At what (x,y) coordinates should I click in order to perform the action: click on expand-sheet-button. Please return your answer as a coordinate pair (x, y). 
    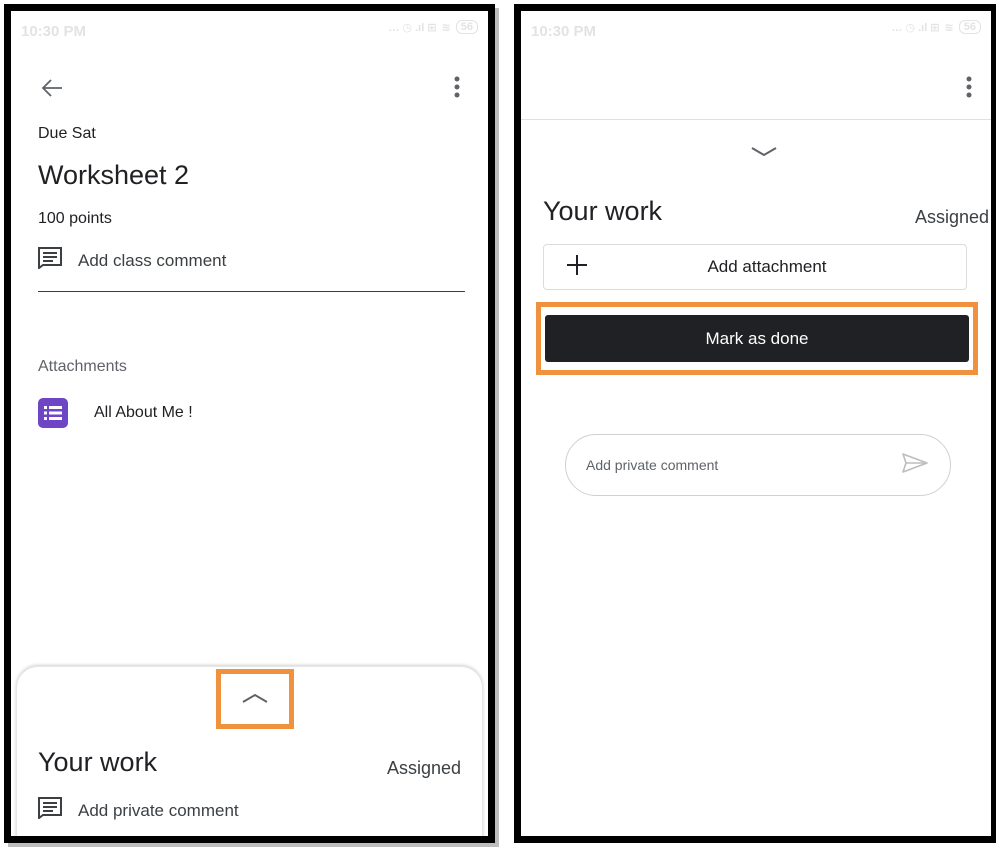
    Looking at the image, I should click on (255, 699).